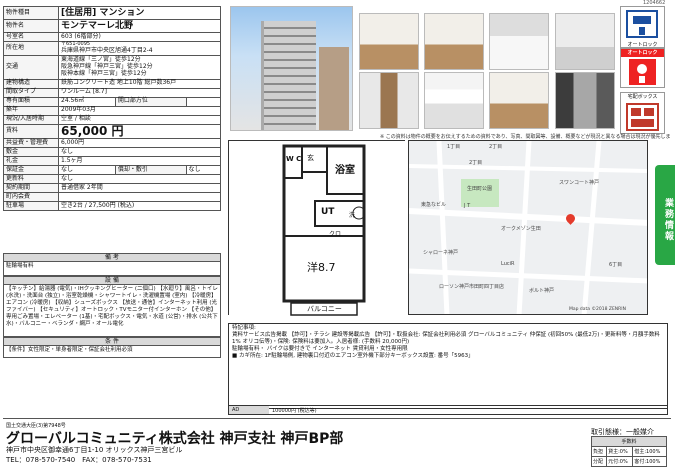 This screenshot has width=675, height=475. What do you see at coordinates (139, 152) in the screenshot?
I see `deposit-value: なし` at bounding box center [139, 152].